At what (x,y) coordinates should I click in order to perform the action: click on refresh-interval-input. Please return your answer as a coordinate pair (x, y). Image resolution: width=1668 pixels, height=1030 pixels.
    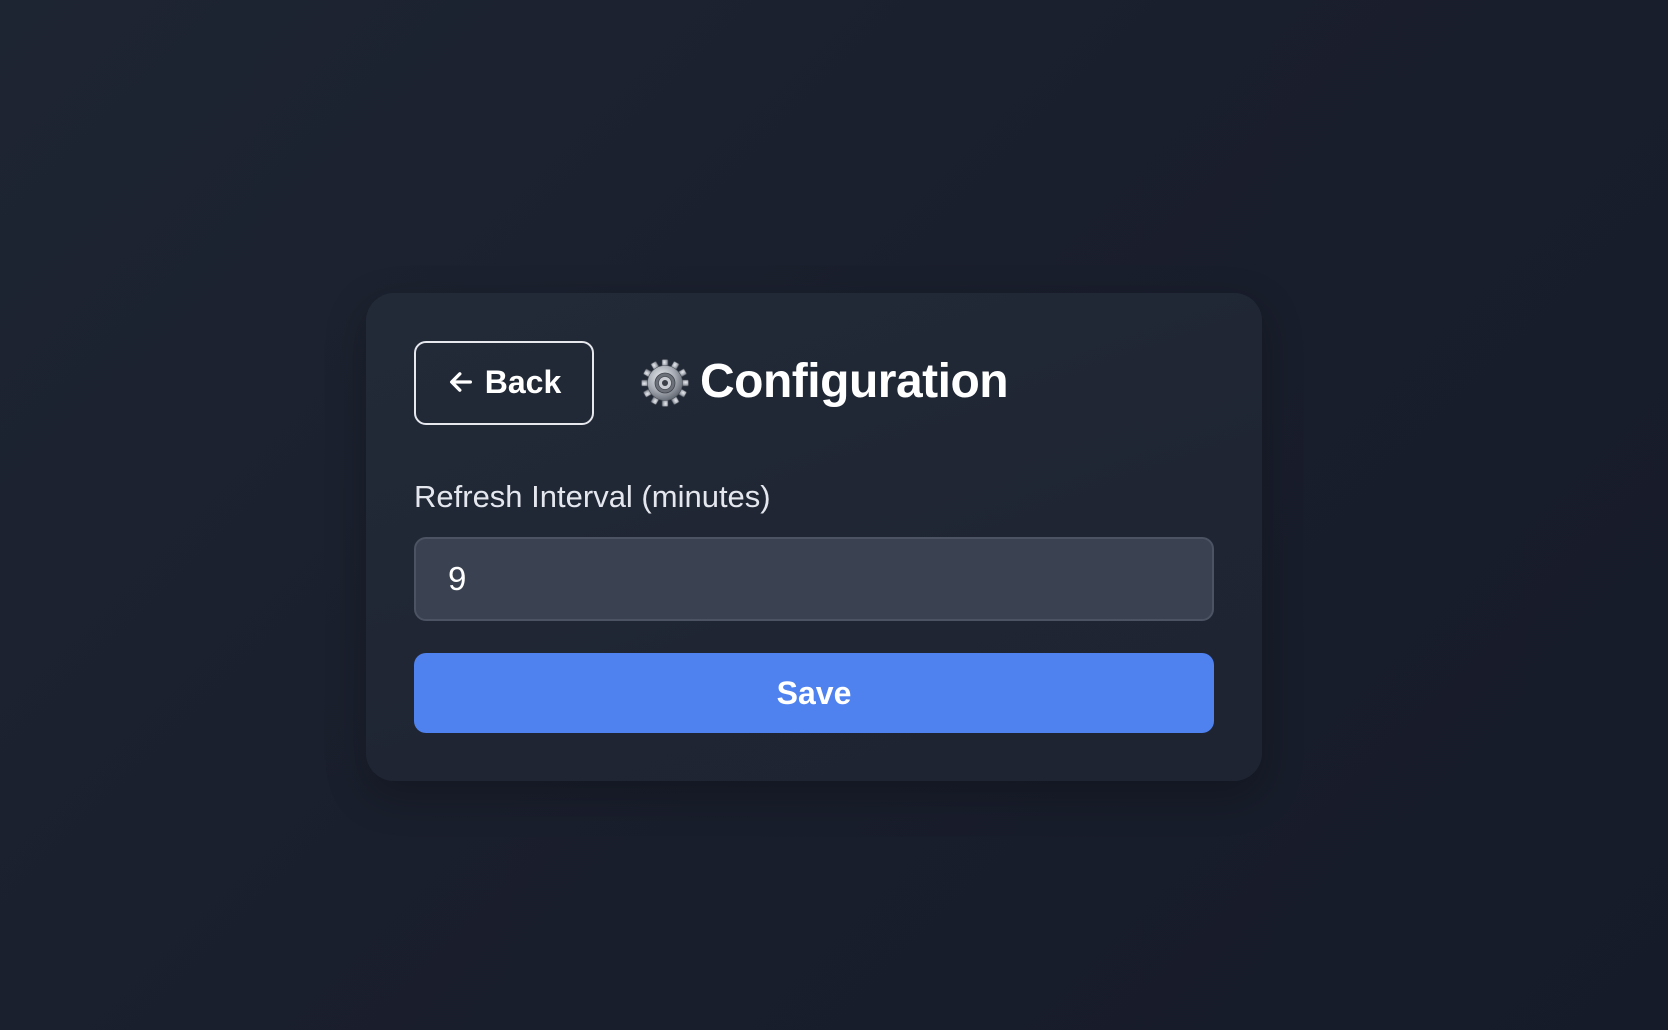
    Looking at the image, I should click on (814, 579).